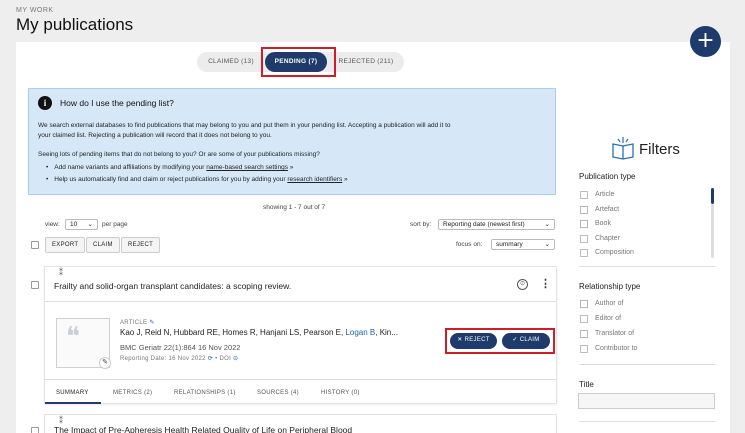 Image resolution: width=745 pixels, height=433 pixels. Describe the element at coordinates (469, 244) in the screenshot. I see `focus-label: focus on:` at that location.